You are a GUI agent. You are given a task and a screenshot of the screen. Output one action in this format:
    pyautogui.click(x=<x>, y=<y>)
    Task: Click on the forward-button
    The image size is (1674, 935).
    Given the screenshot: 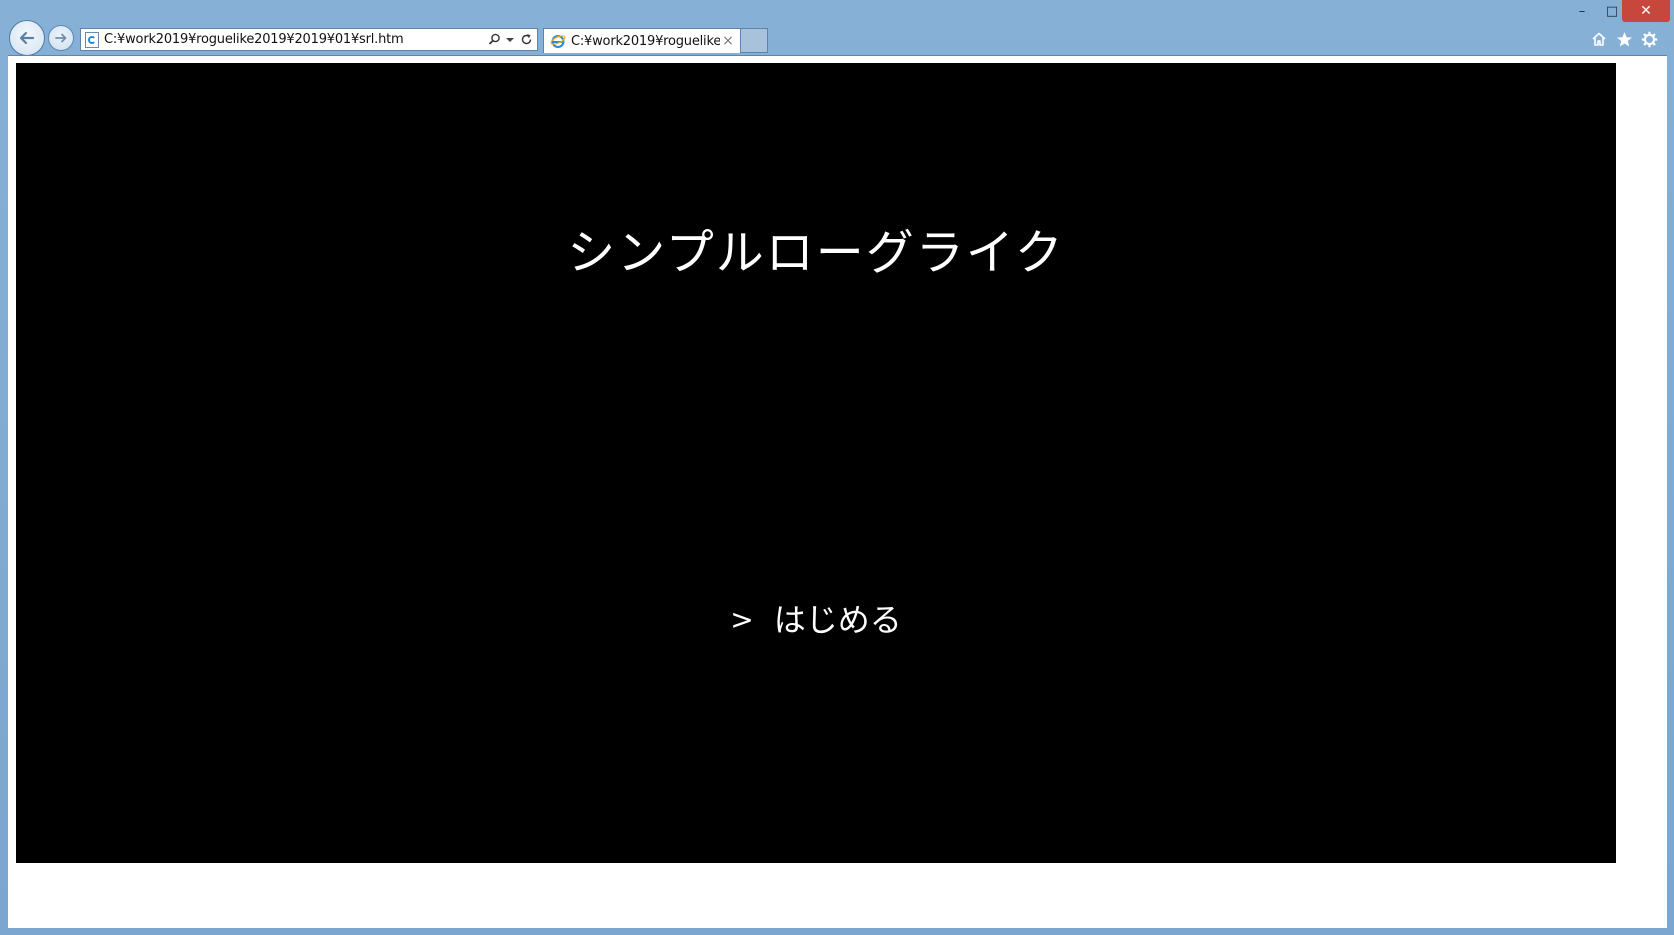 What is the action you would take?
    pyautogui.click(x=61, y=38)
    